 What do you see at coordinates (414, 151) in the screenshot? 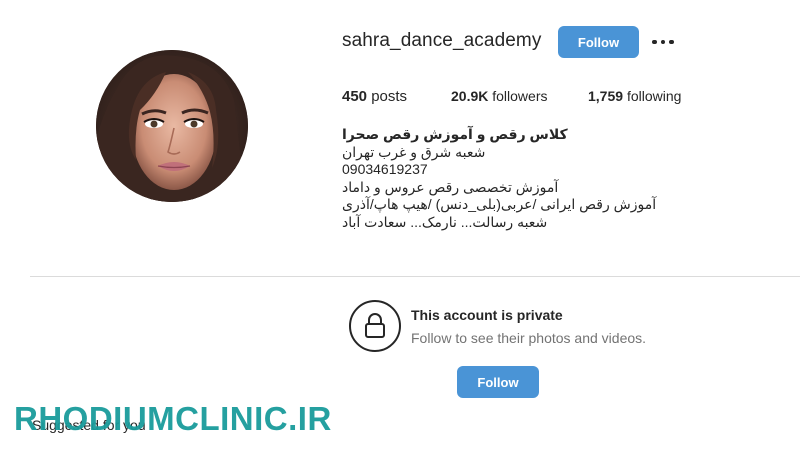
I see `bio-line: شعبه شرق و غرب تهران` at bounding box center [414, 151].